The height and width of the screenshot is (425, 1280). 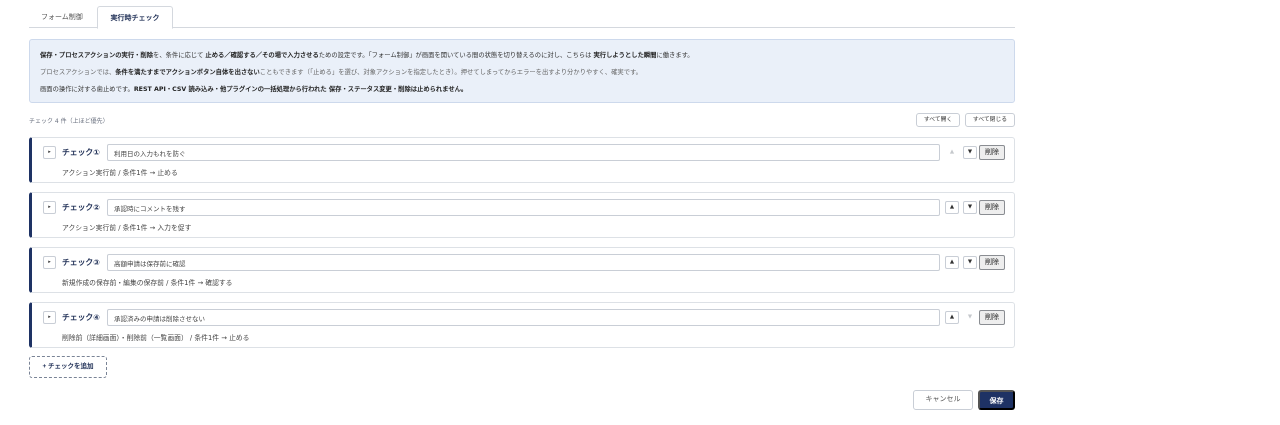 I want to click on tab-bar: フォーム制御 実行時チェック, so click(x=522, y=17).